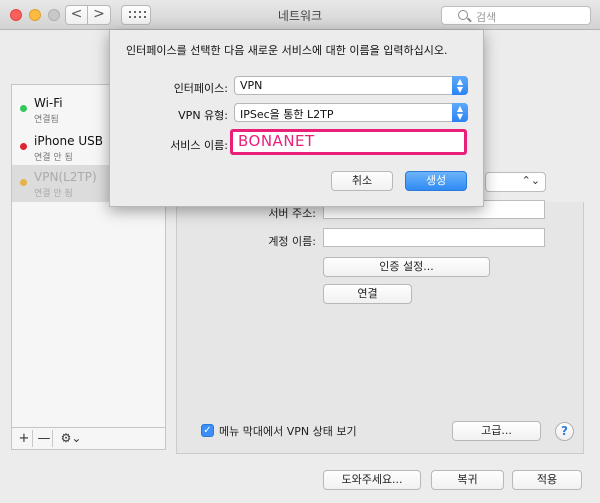 This screenshot has width=600, height=503. I want to click on service-name: iPhone USB, so click(68, 141).